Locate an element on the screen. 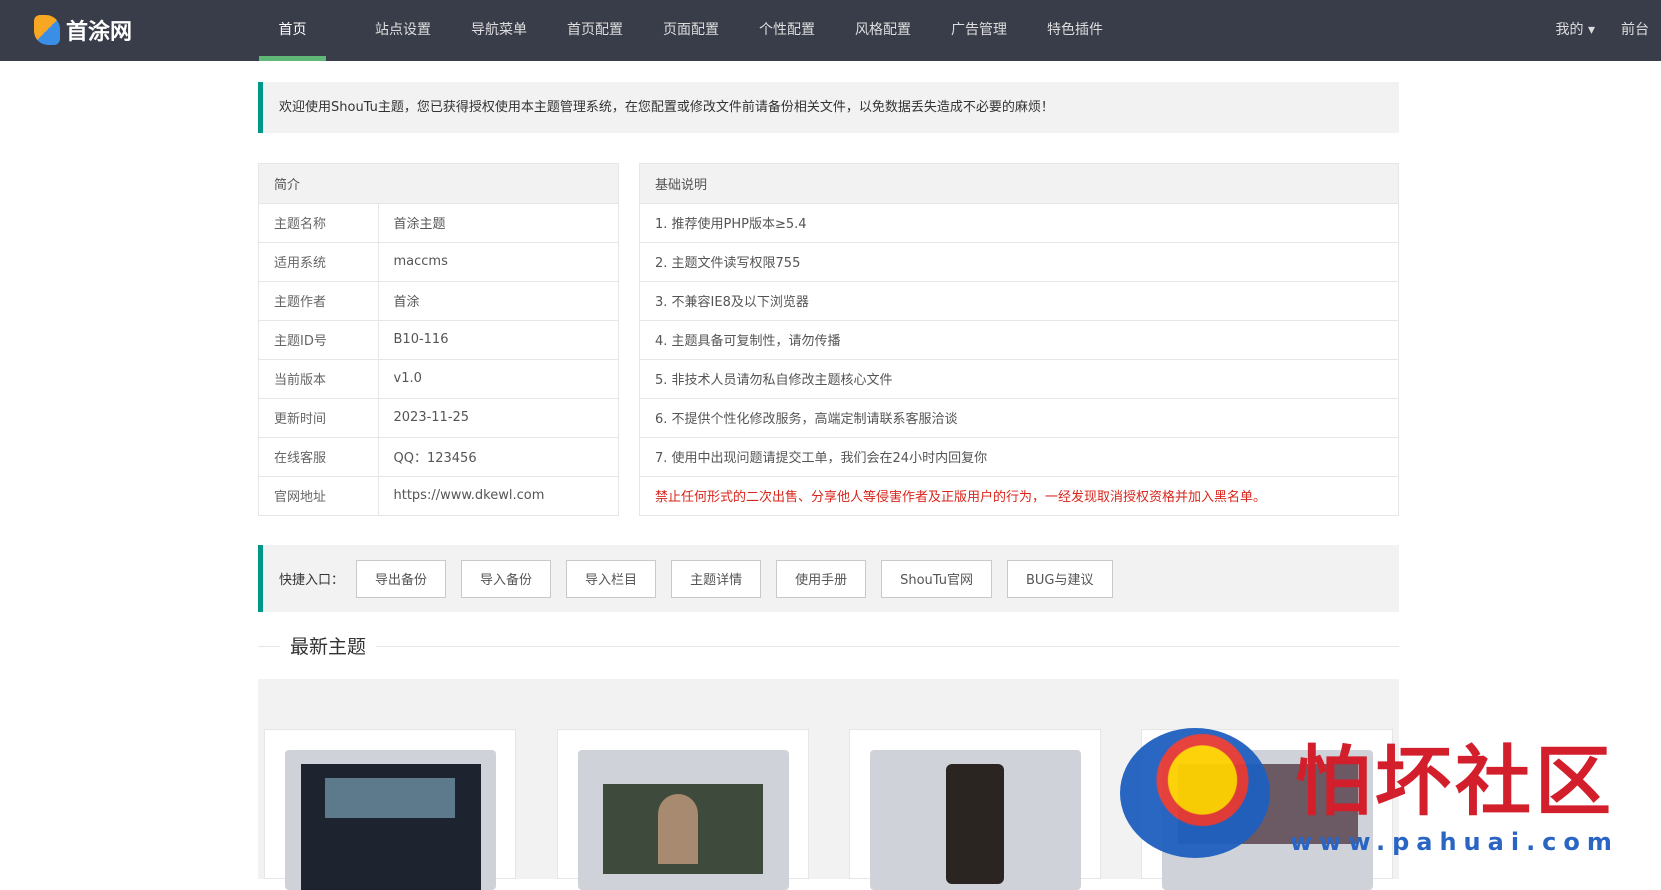 This screenshot has width=1661, height=890. quick-entry-label: 快捷入口： is located at coordinates (312, 580).